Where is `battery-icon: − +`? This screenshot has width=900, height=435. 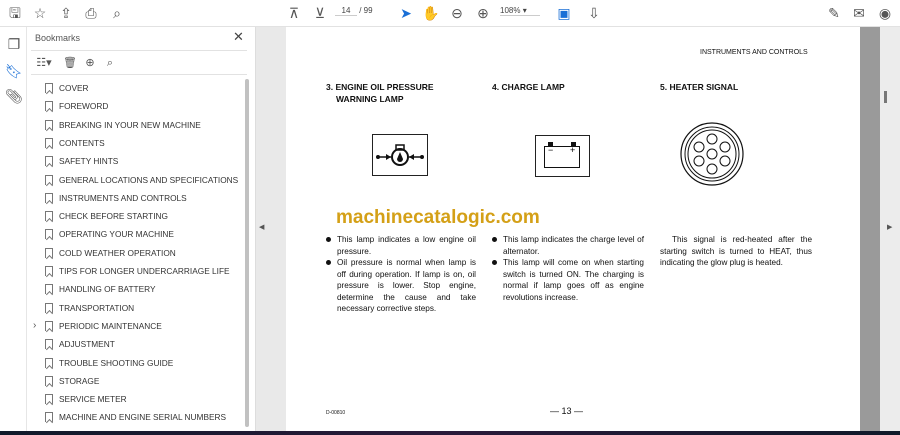 battery-icon: − + is located at coordinates (562, 156).